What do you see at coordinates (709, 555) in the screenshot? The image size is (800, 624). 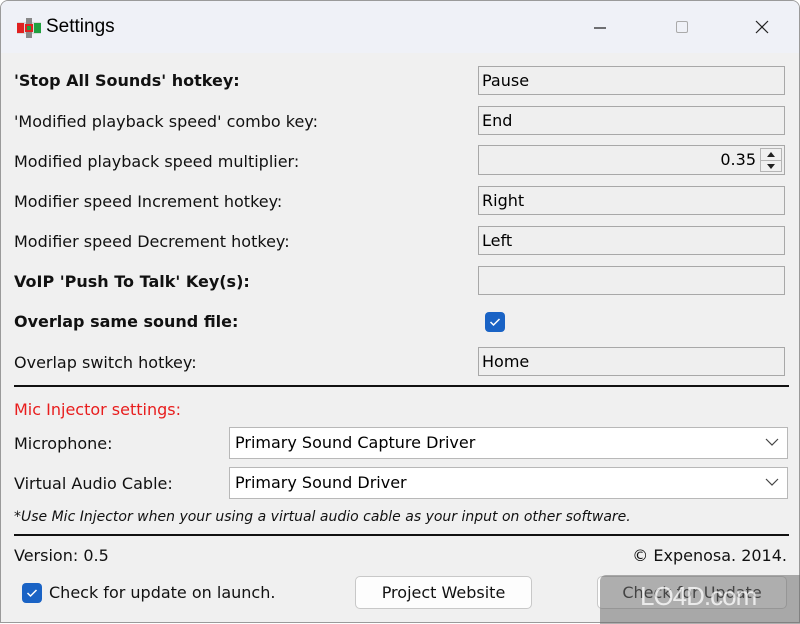 I see `copyright-label: © Expenosa. 2014.` at bounding box center [709, 555].